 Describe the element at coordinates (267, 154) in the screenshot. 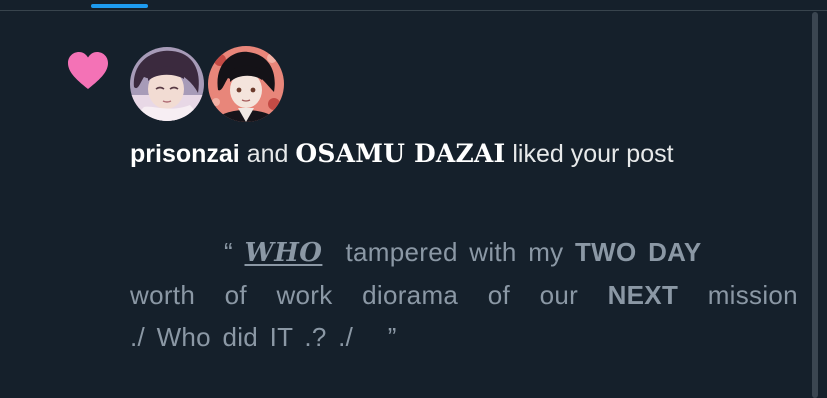

I see `headline-connector: and` at that location.